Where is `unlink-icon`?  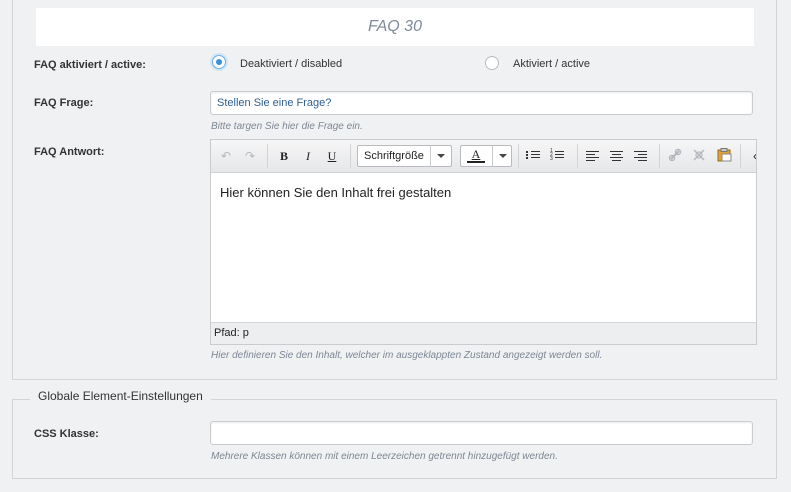 unlink-icon is located at coordinates (699, 156).